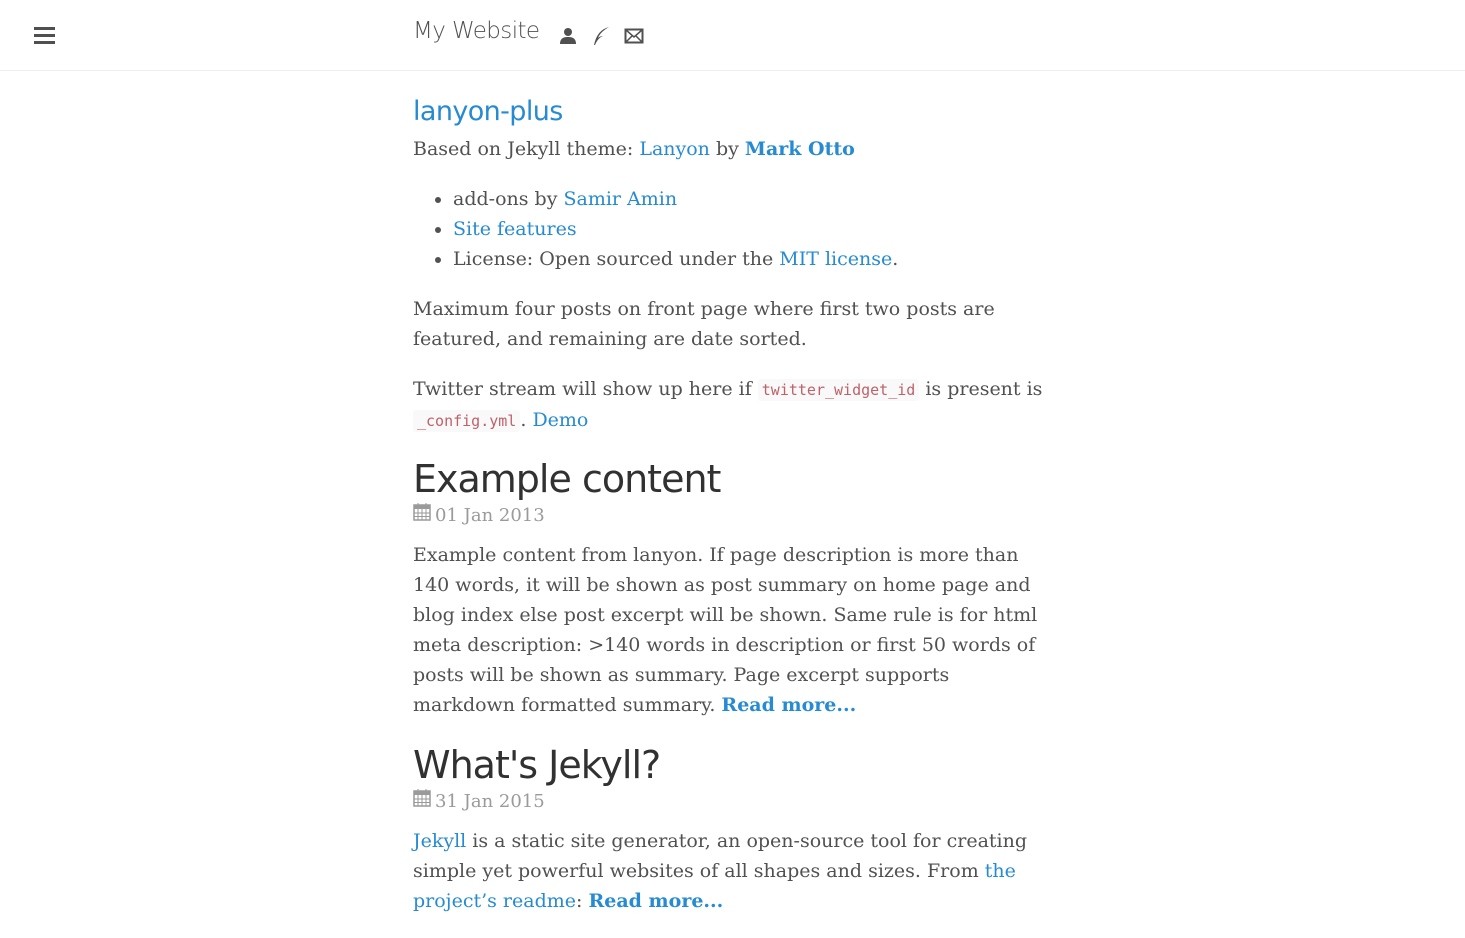 This screenshot has height=938, width=1465. Describe the element at coordinates (733, 802) in the screenshot. I see `post-date: 31 Jan 2015` at that location.